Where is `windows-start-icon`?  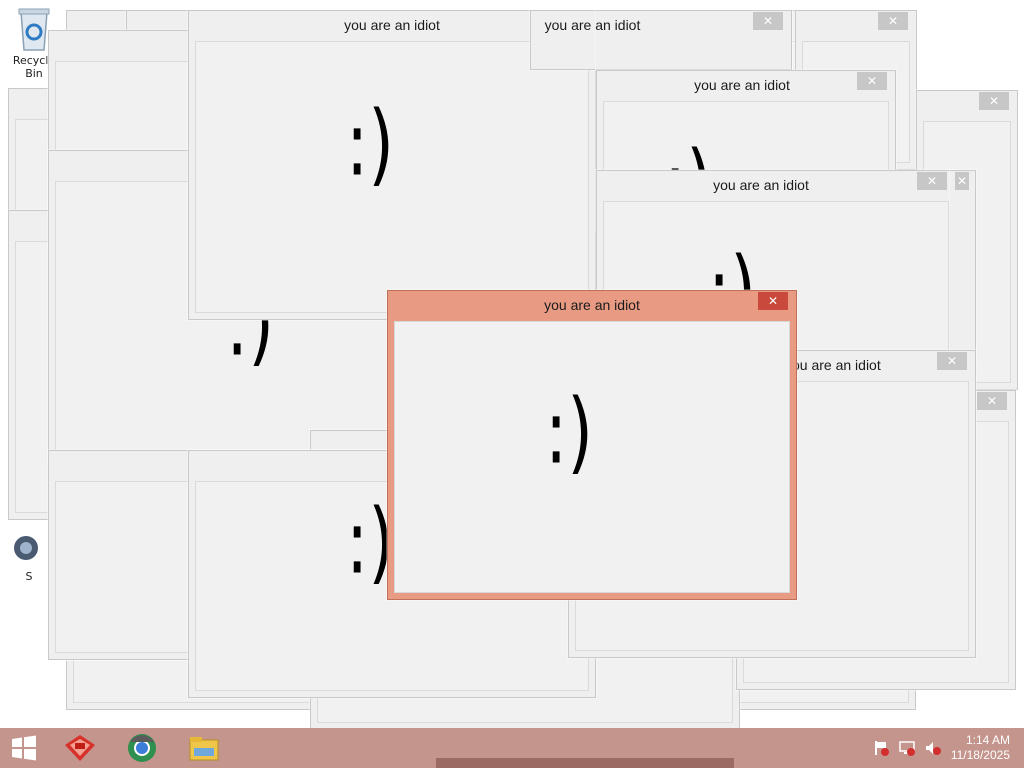
windows-start-icon is located at coordinates (24, 748).